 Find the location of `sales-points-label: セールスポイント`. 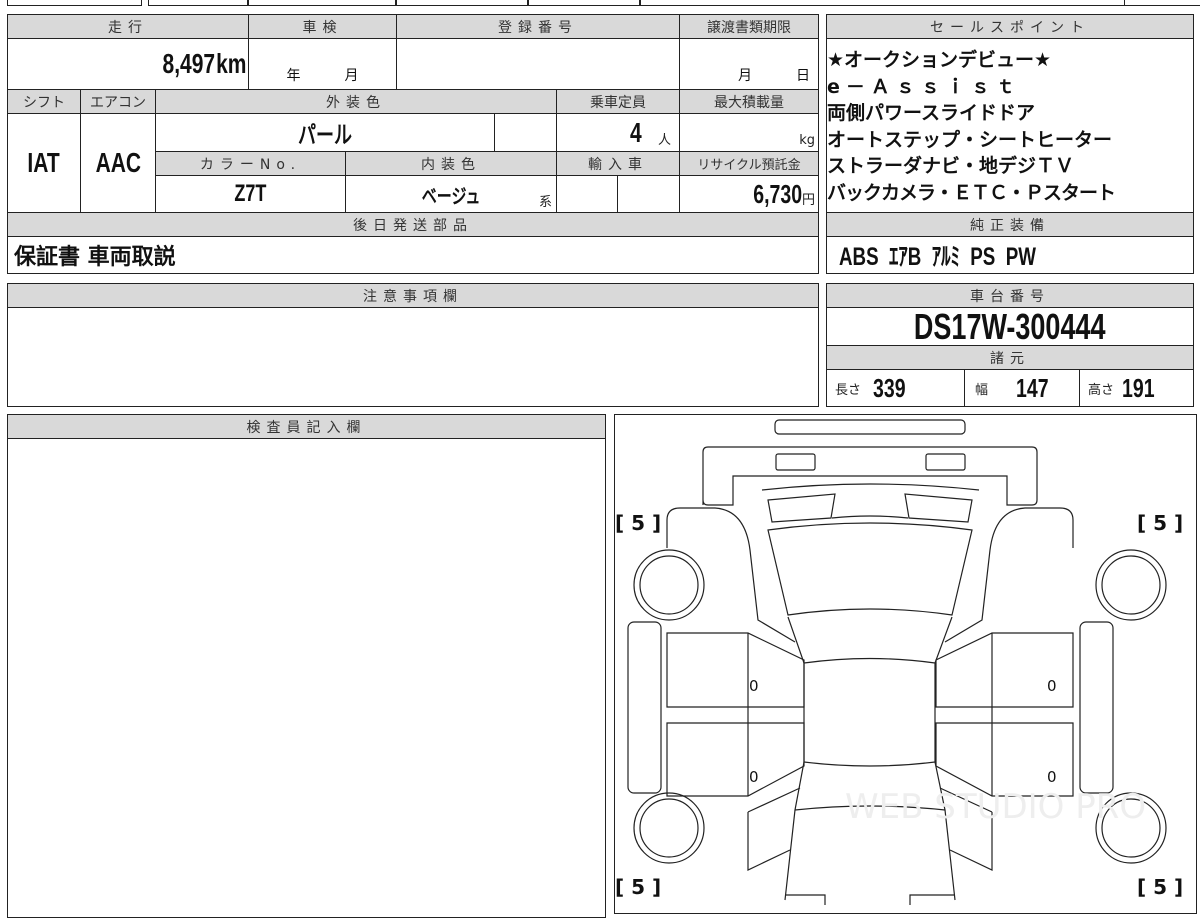

sales-points-label: セールスポイント is located at coordinates (1010, 26).